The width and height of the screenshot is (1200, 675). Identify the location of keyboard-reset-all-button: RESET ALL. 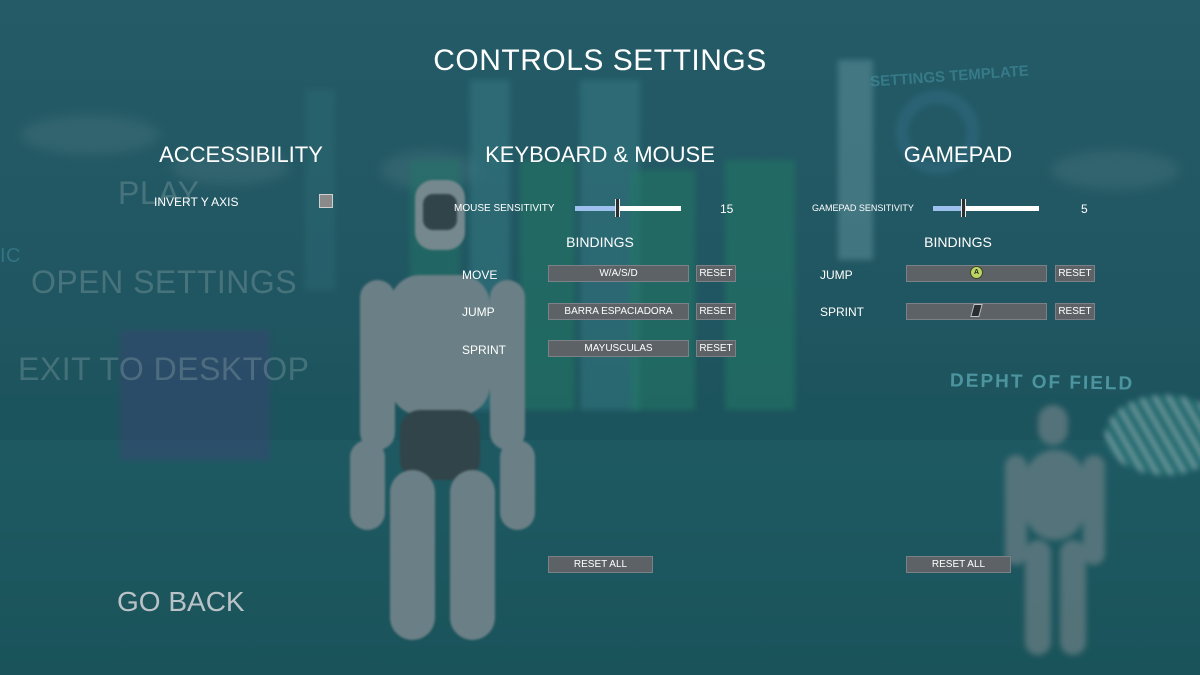
(600, 564).